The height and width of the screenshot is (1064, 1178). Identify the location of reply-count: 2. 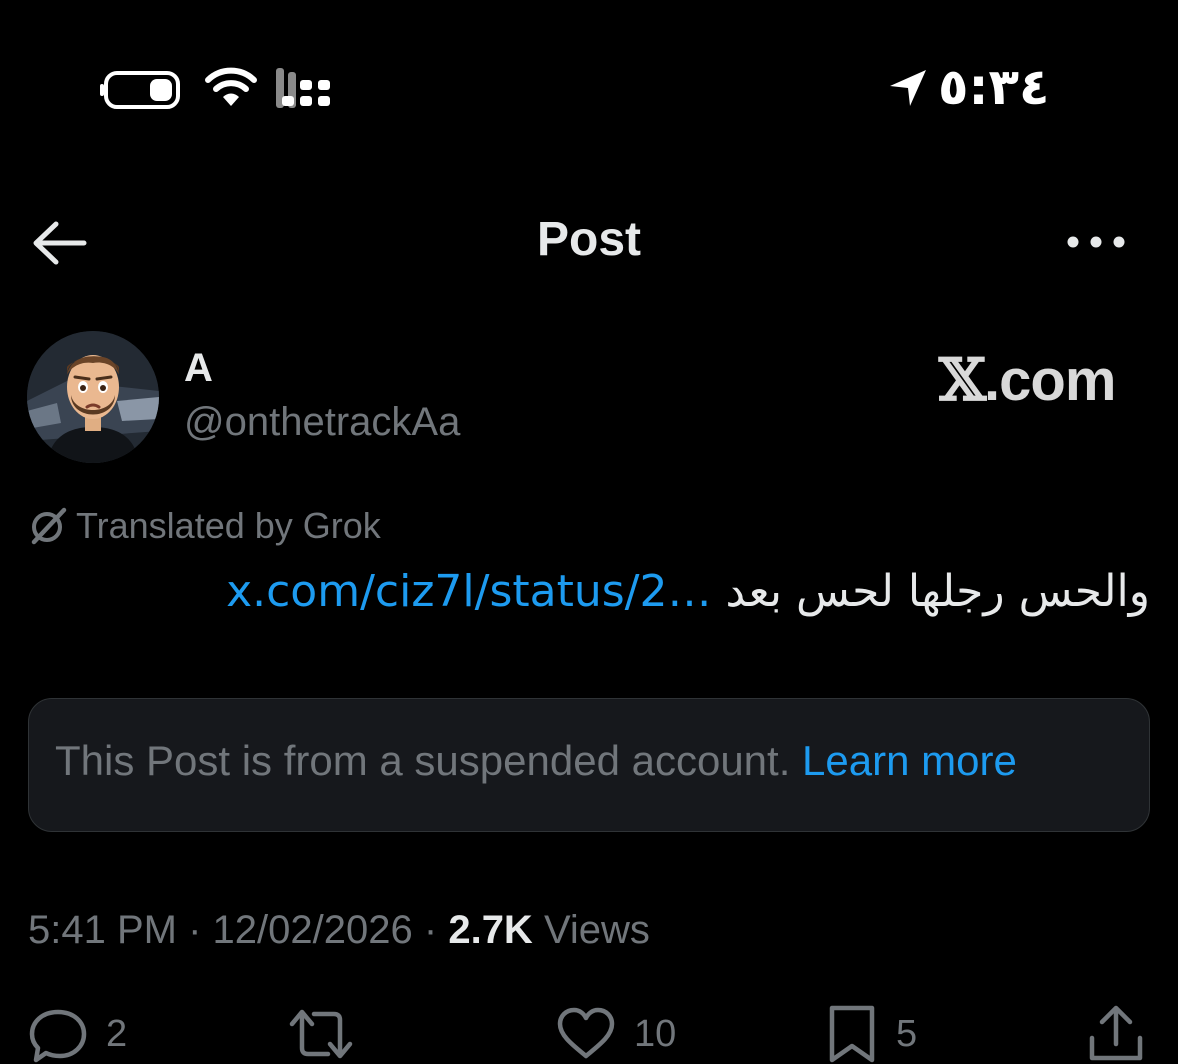
(117, 1033).